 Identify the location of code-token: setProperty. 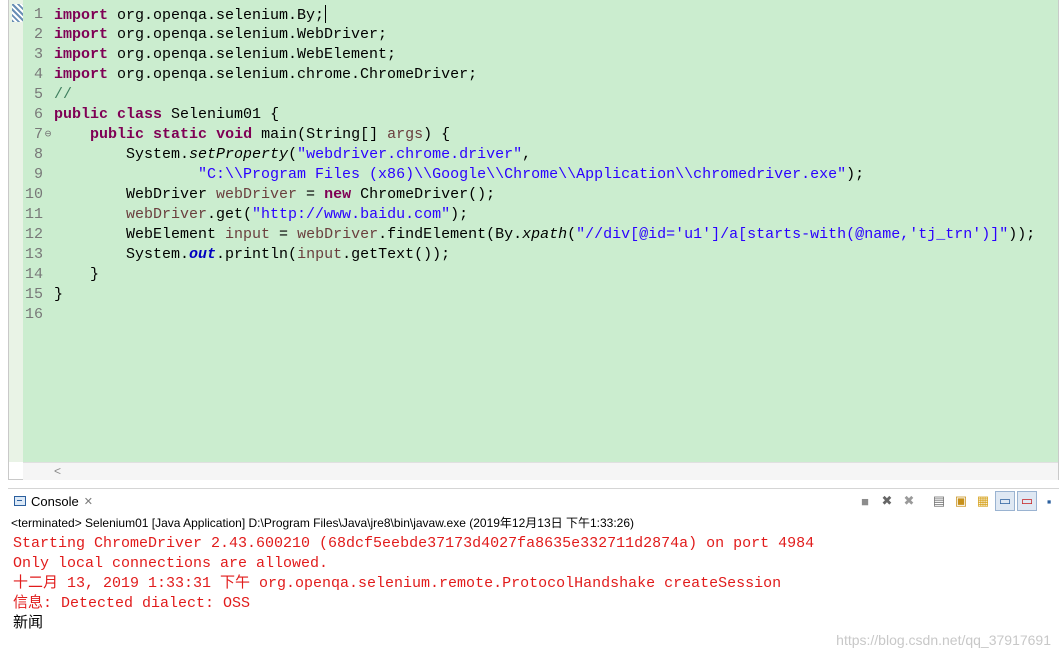
(239, 154).